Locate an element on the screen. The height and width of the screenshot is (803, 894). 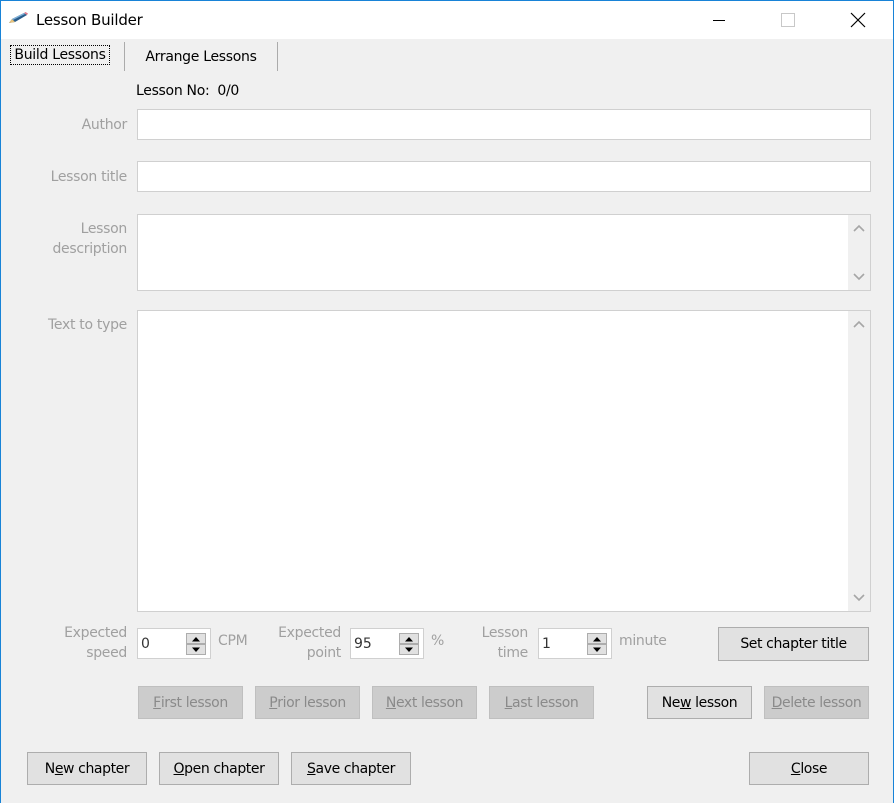
window-title: Lesson Builder is located at coordinates (89, 20).